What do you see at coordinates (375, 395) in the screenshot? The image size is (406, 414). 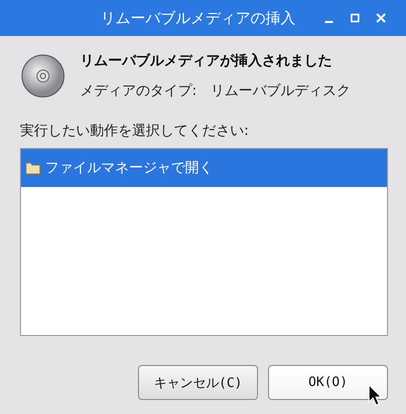 I see `mouse-pointer-icon` at bounding box center [375, 395].